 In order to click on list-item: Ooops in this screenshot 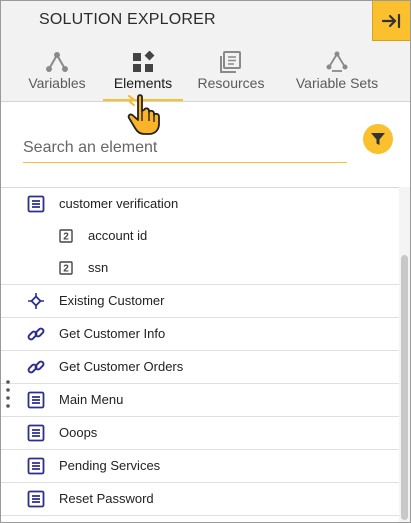, I will do `click(200, 433)`.